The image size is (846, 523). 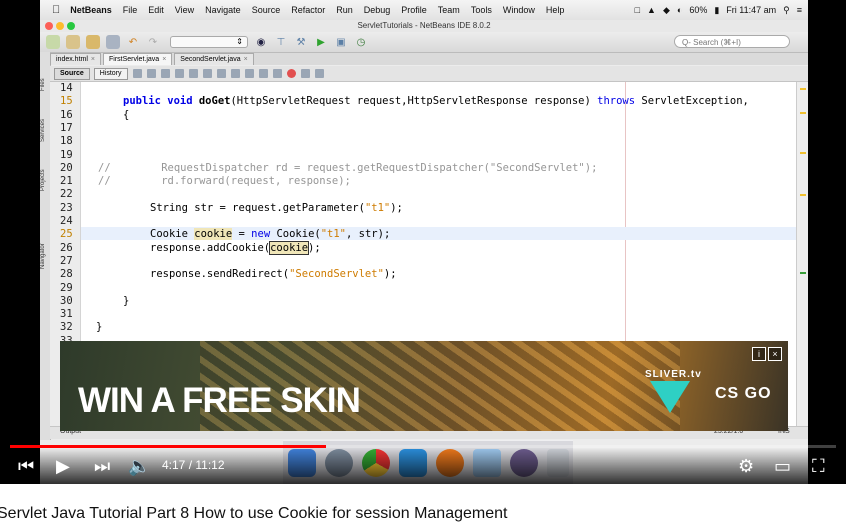 I want to click on last-edit-icon, so click(x=137, y=73).